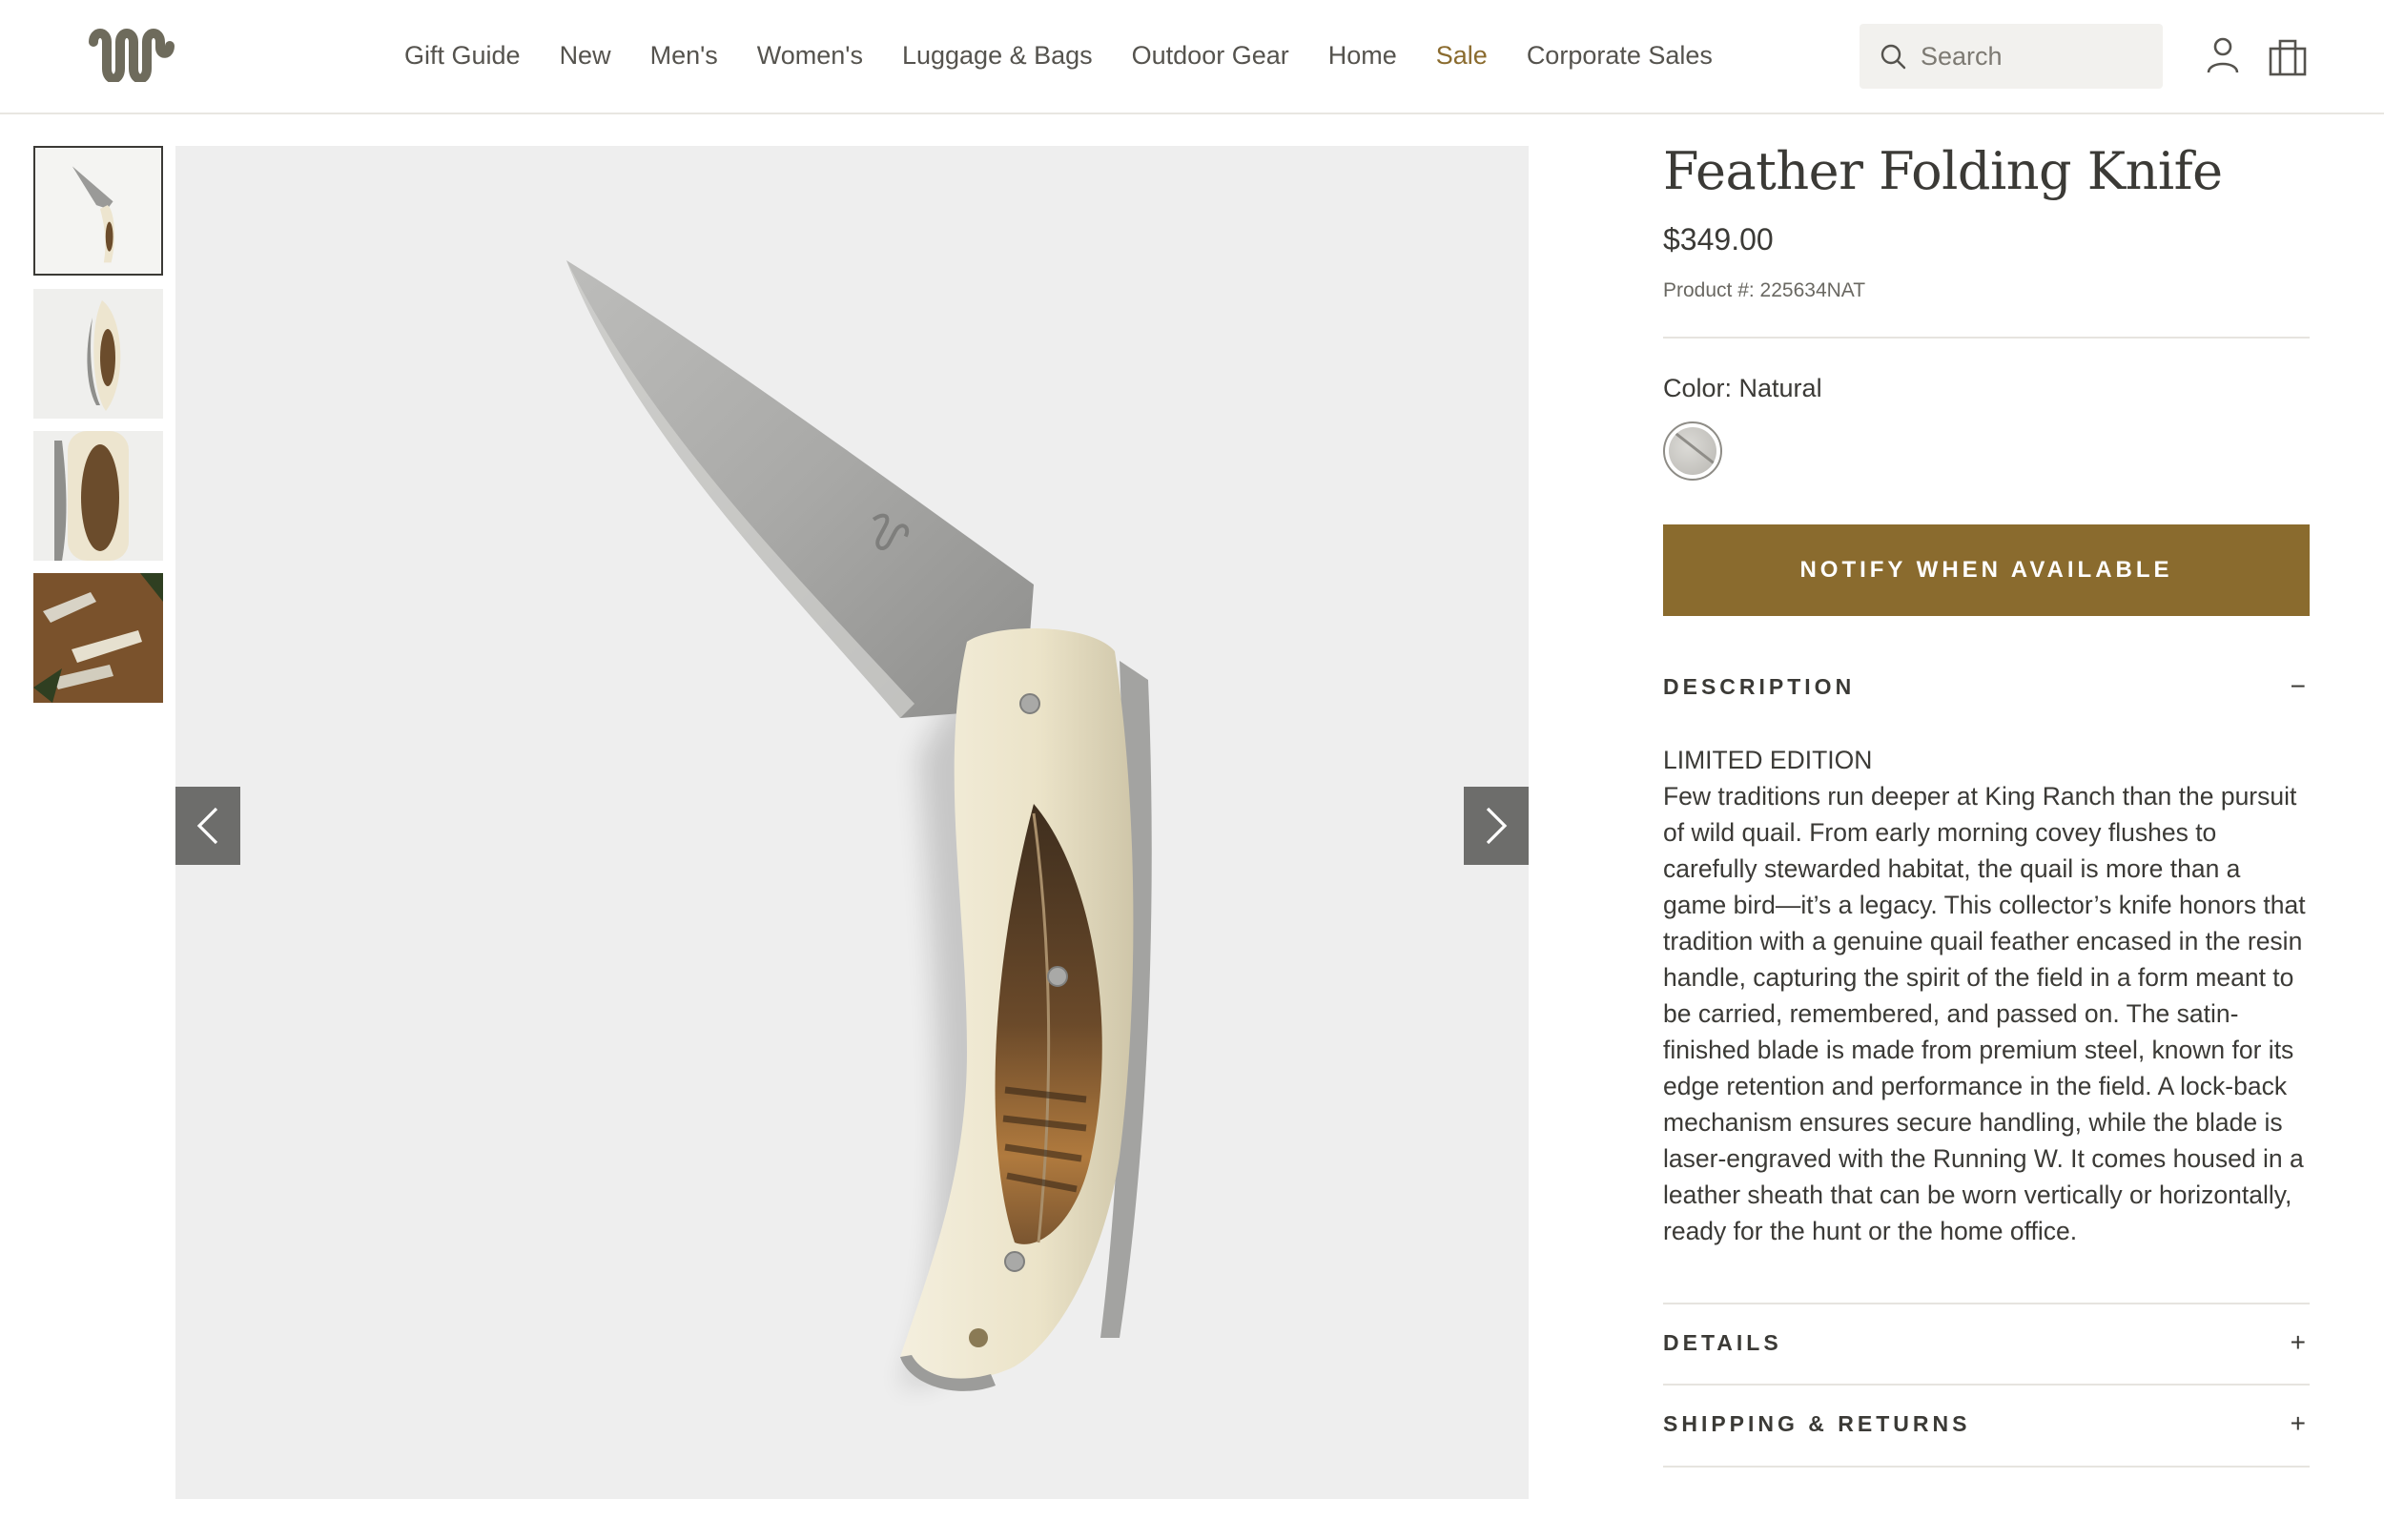 This screenshot has height=1540, width=2384. What do you see at coordinates (98, 211) in the screenshot?
I see `thumbnail-knife-open` at bounding box center [98, 211].